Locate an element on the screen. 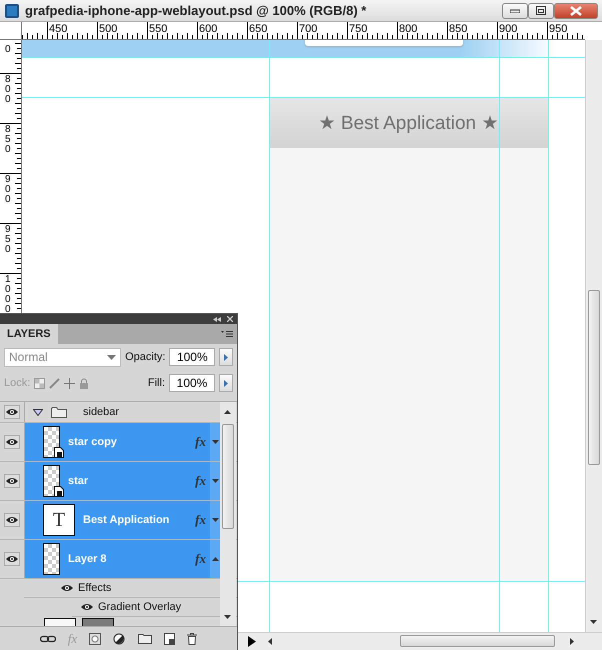 This screenshot has height=650, width=602. window-title: grafpedia-iphone-app-weblayout.psd @ 100% (RGB/8) * is located at coordinates (196, 10).